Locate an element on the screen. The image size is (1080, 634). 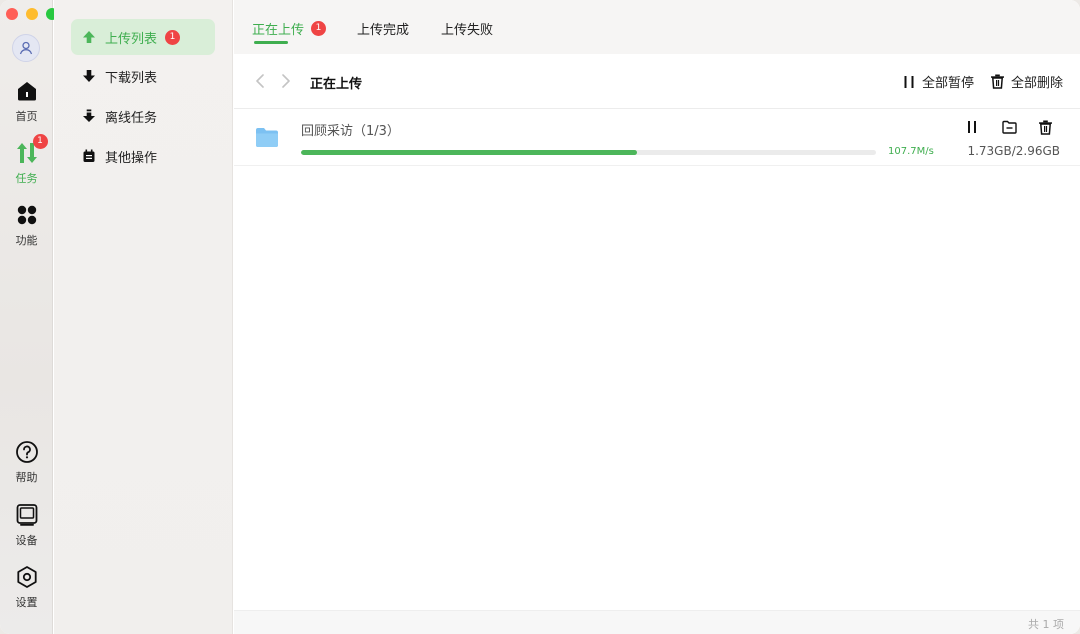
tab-label: 上传完成 is located at coordinates (383, 30).